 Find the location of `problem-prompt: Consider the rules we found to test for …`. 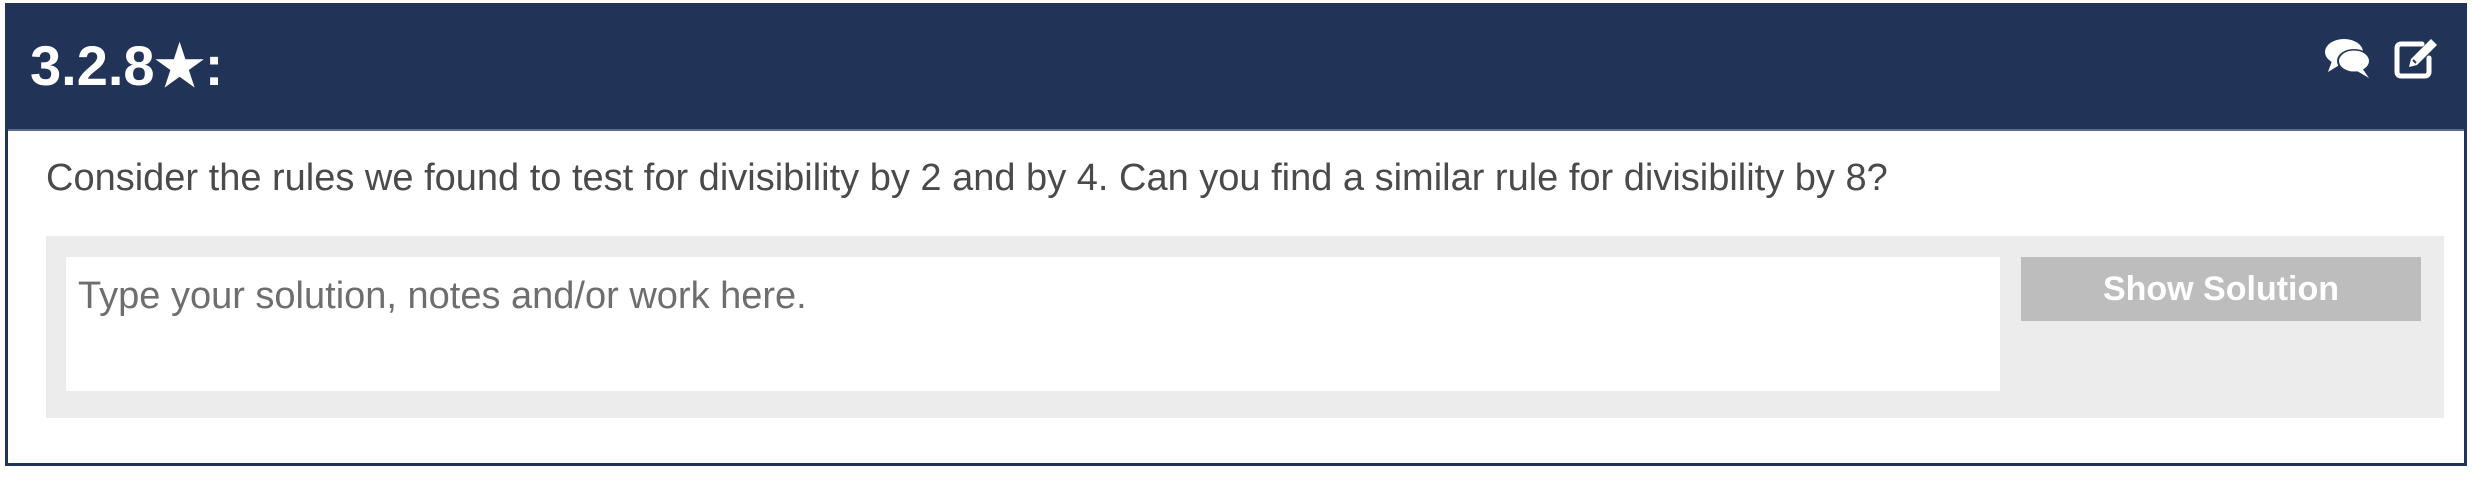

problem-prompt: Consider the rules we found to test for … is located at coordinates (967, 178).